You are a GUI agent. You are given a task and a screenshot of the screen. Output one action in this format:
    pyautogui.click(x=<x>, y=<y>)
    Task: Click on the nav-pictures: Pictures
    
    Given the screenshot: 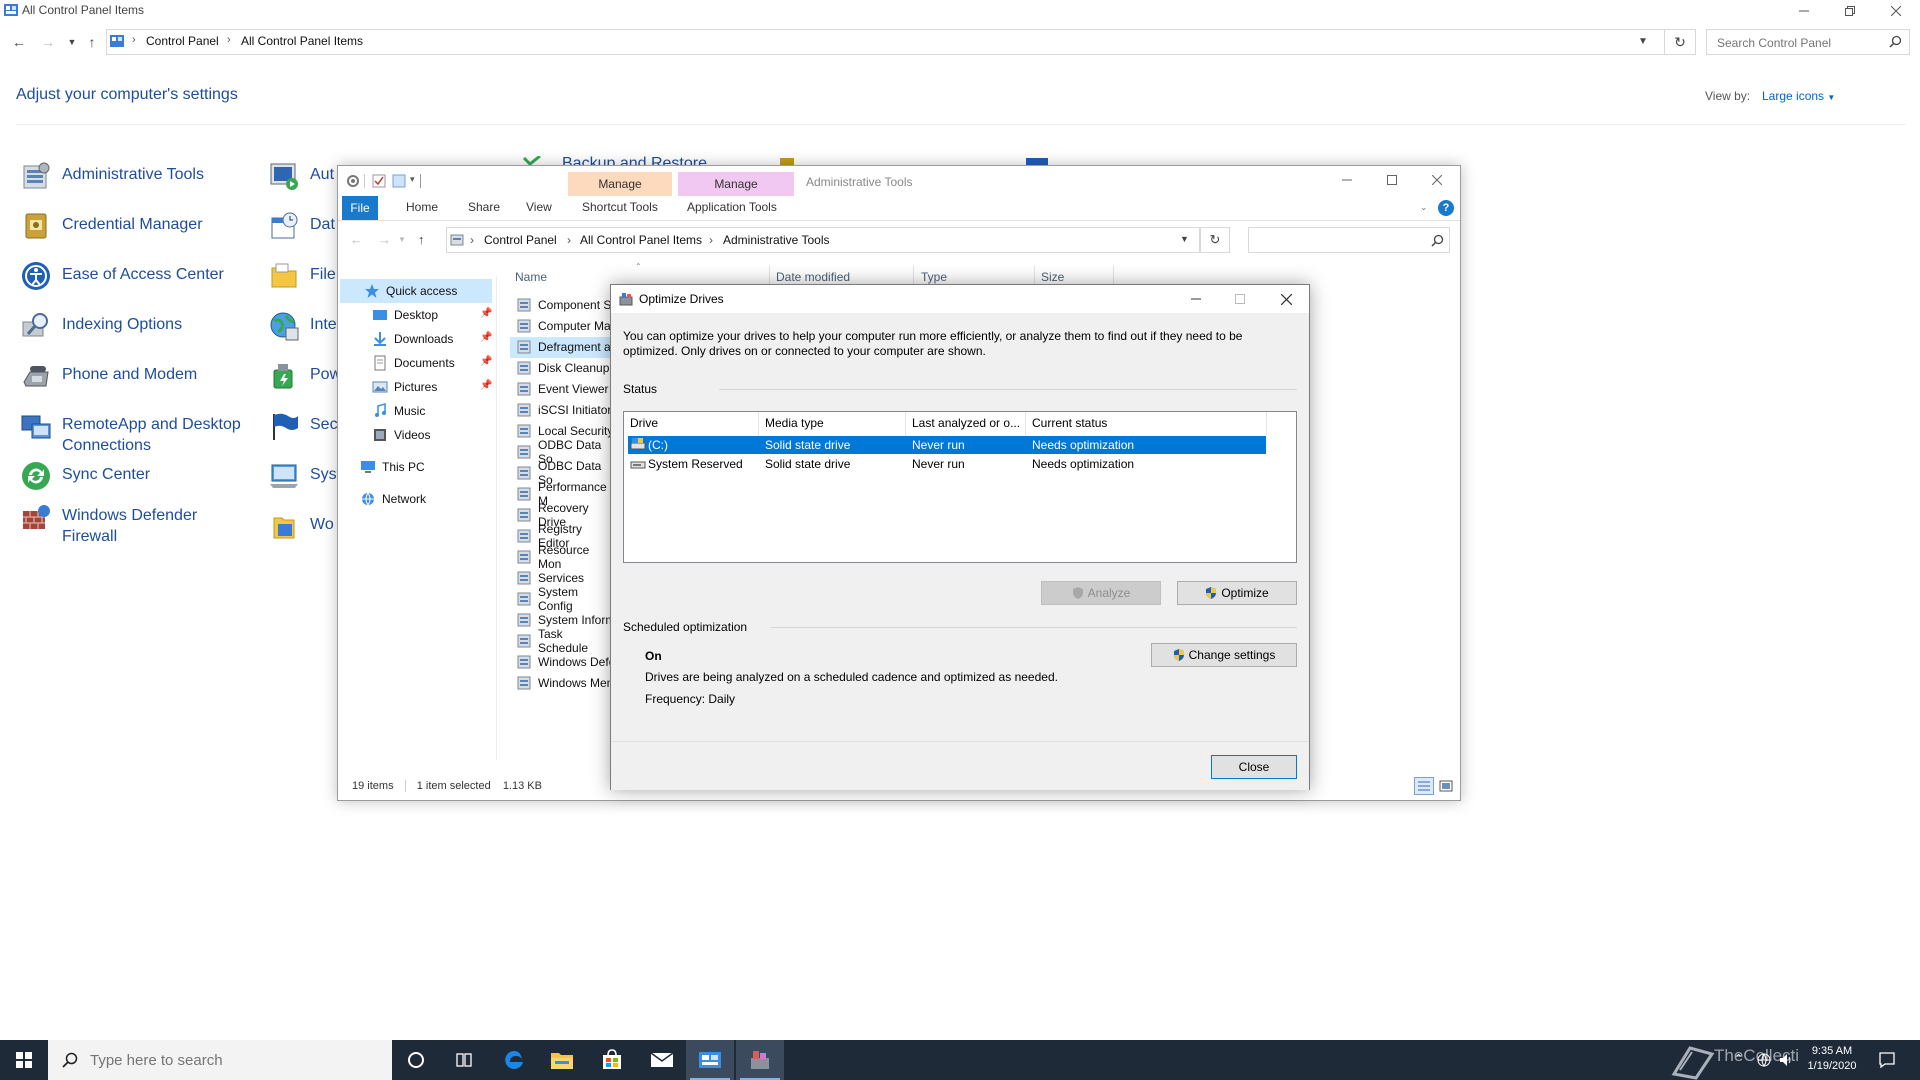 What is the action you would take?
    pyautogui.click(x=404, y=387)
    